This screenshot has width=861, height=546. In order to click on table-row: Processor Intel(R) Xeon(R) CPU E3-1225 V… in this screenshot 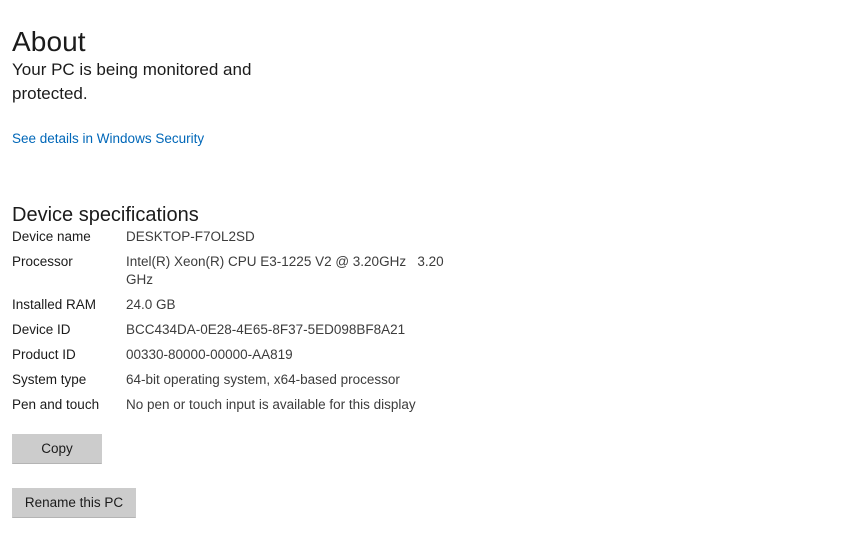, I will do `click(252, 271)`.